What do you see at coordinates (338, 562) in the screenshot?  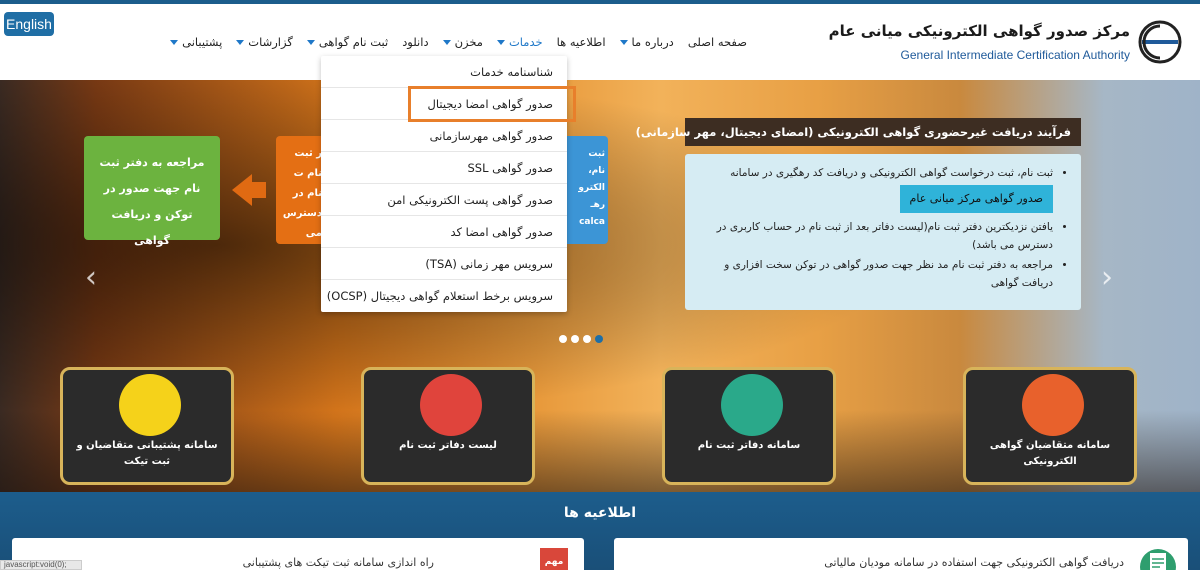 I see `news-item-text: راه اندازی سامانه ثبت تیکت های پشتیبانی` at bounding box center [338, 562].